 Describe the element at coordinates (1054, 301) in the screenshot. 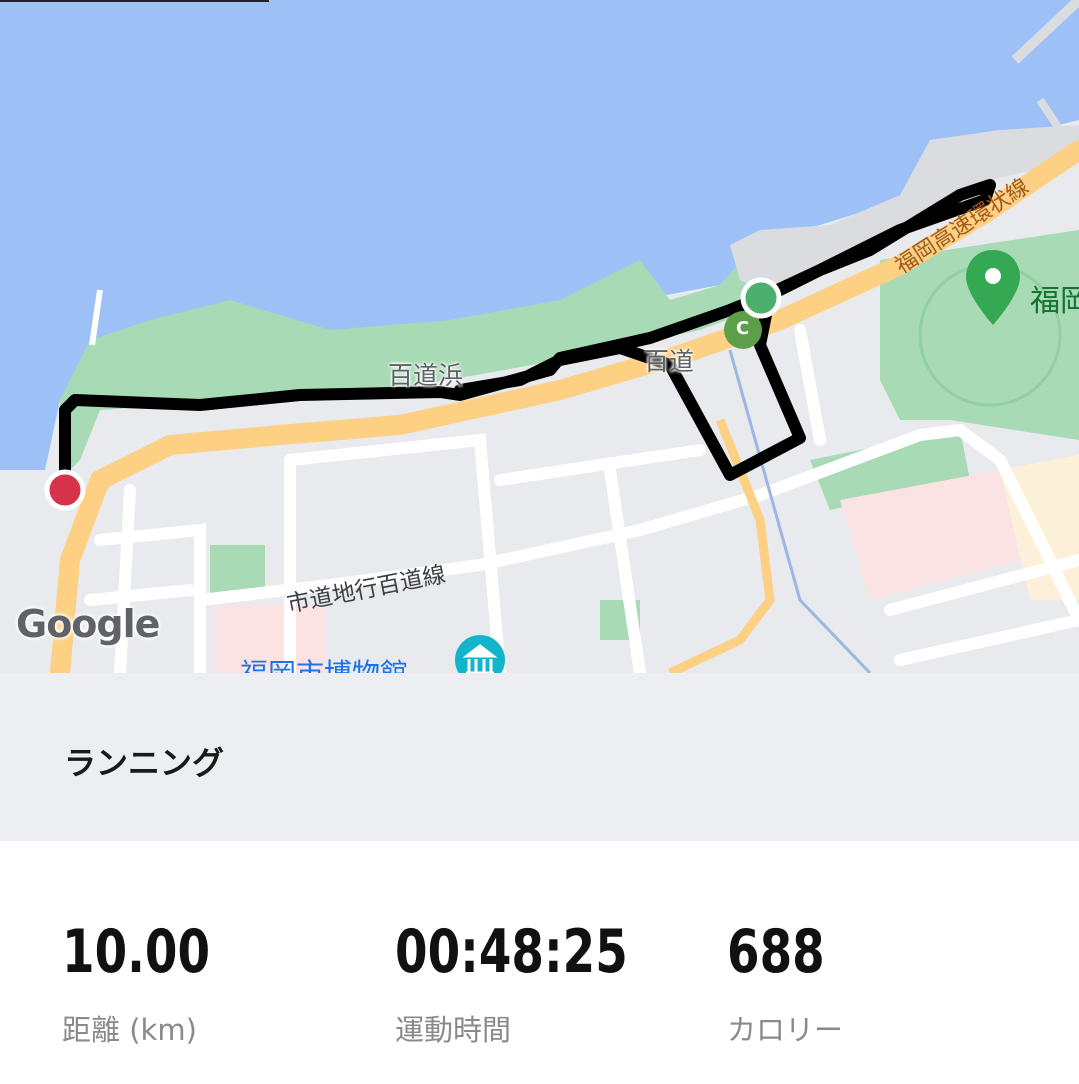

I see `label-park: 福岡` at that location.